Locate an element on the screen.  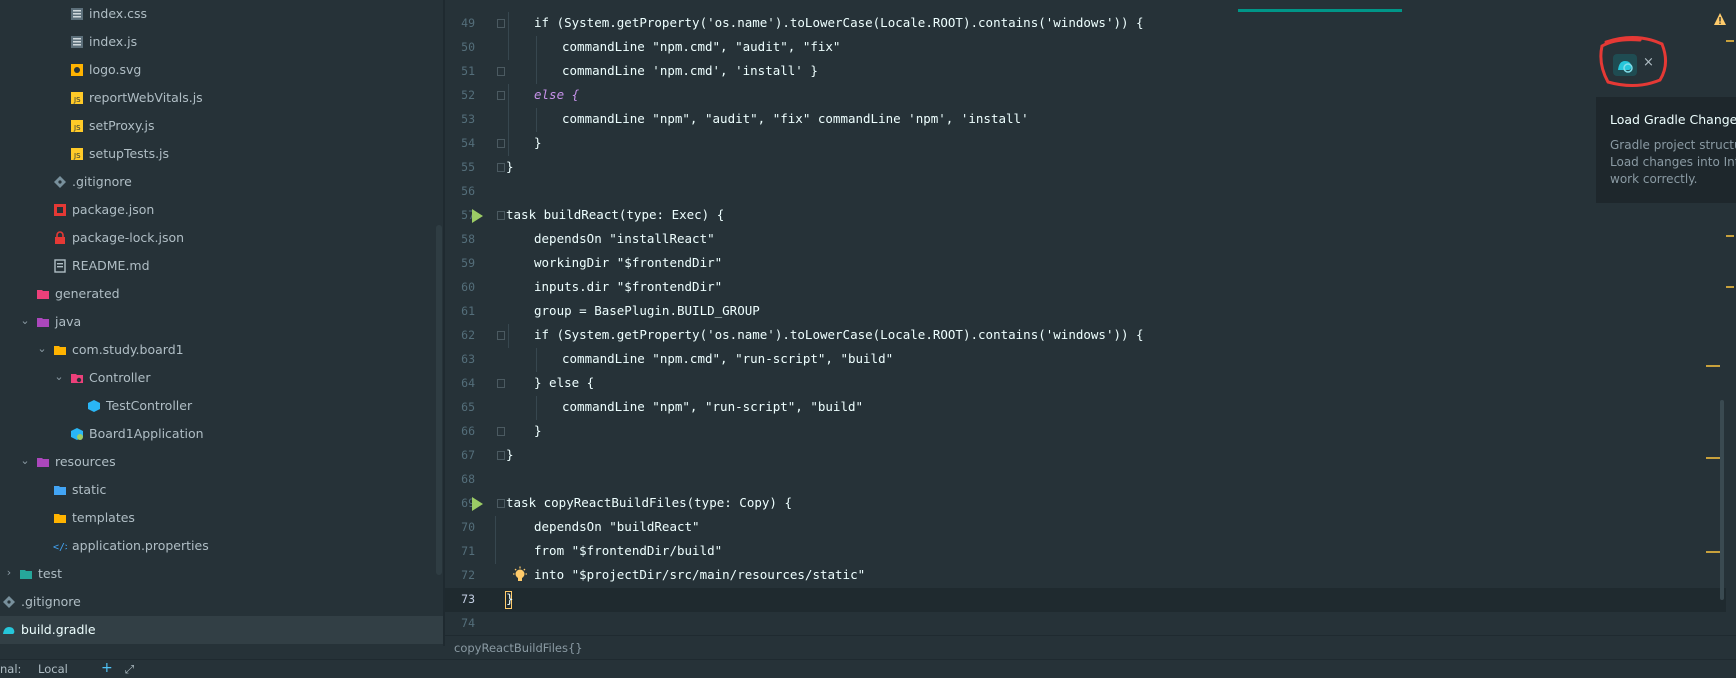
warning-icon is located at coordinates (1720, 19).